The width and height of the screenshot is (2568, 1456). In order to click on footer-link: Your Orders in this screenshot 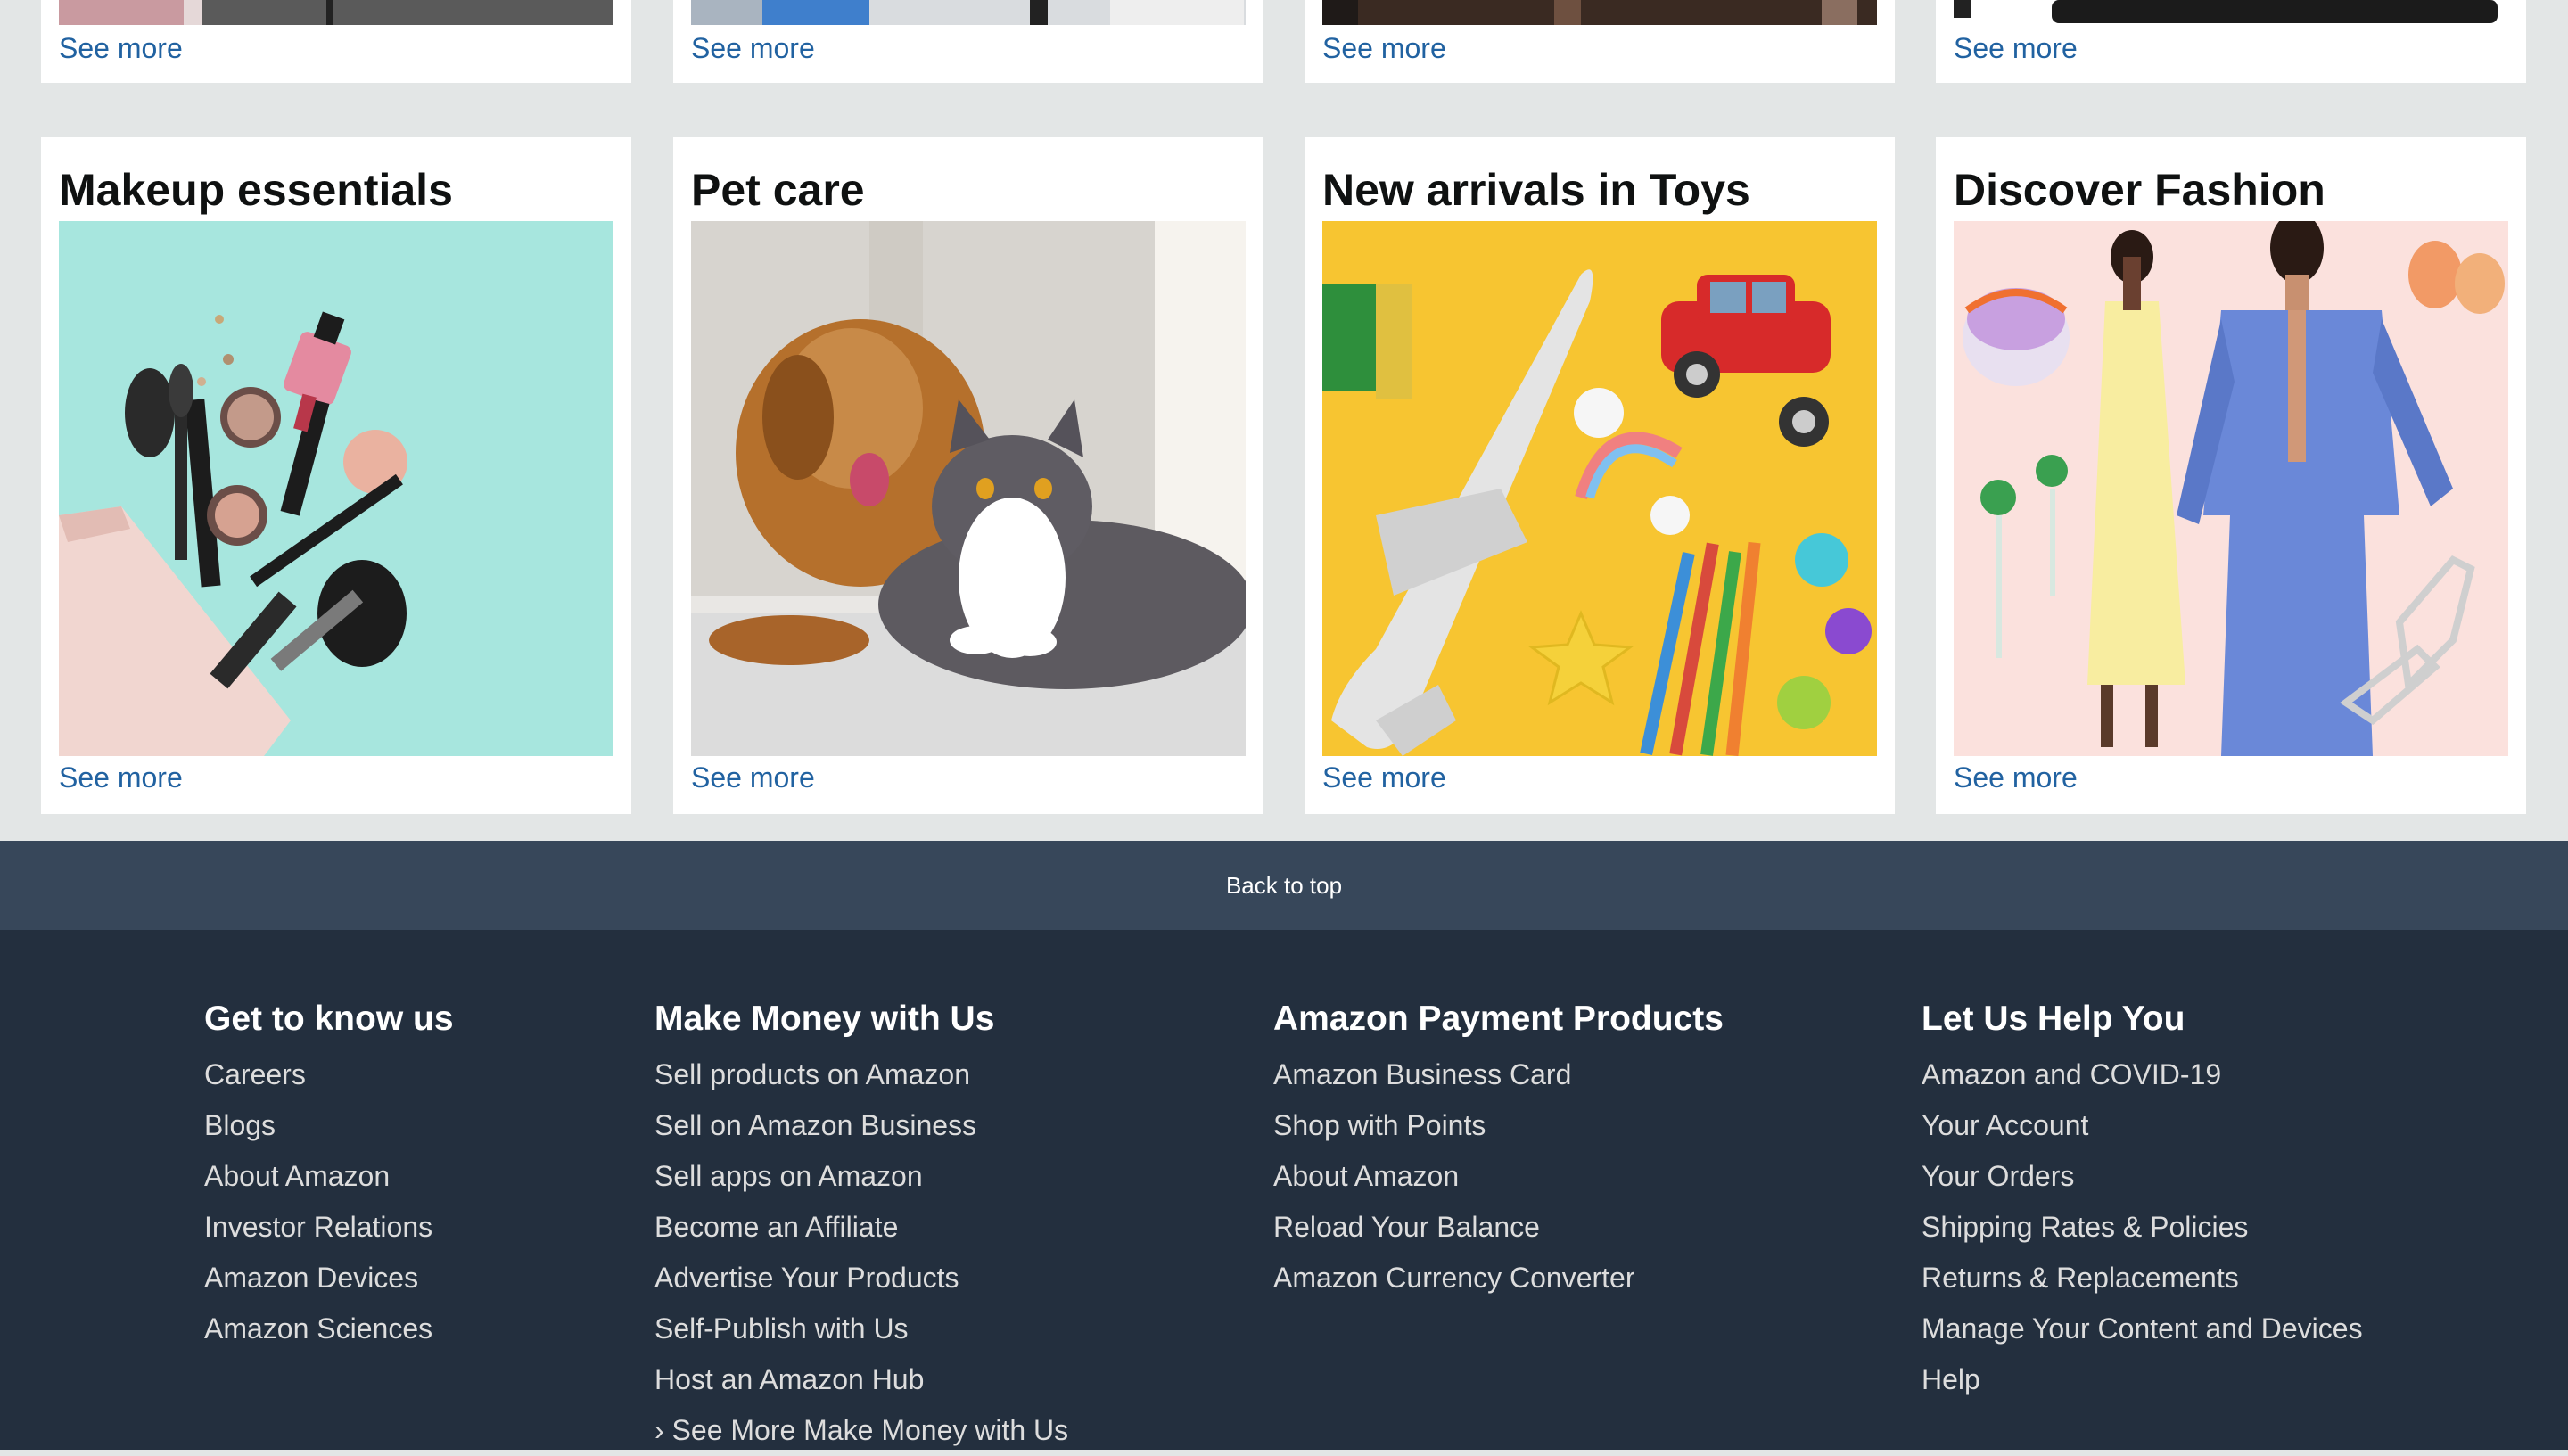, I will do `click(2142, 1176)`.